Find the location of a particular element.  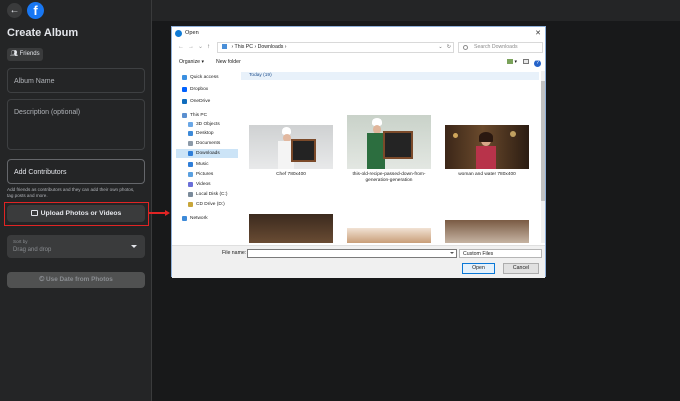

sidebar-item-label: CD Drive (D:) is located at coordinates (210, 204).